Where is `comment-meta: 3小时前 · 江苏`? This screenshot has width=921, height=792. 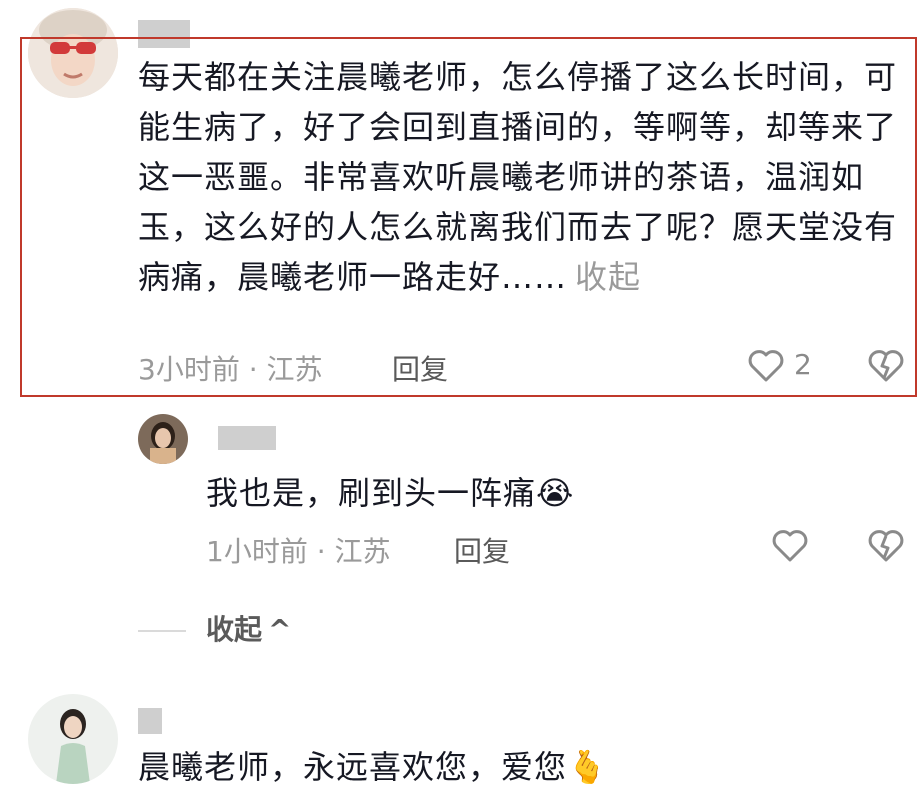
comment-meta: 3小时前 · 江苏 is located at coordinates (230, 369).